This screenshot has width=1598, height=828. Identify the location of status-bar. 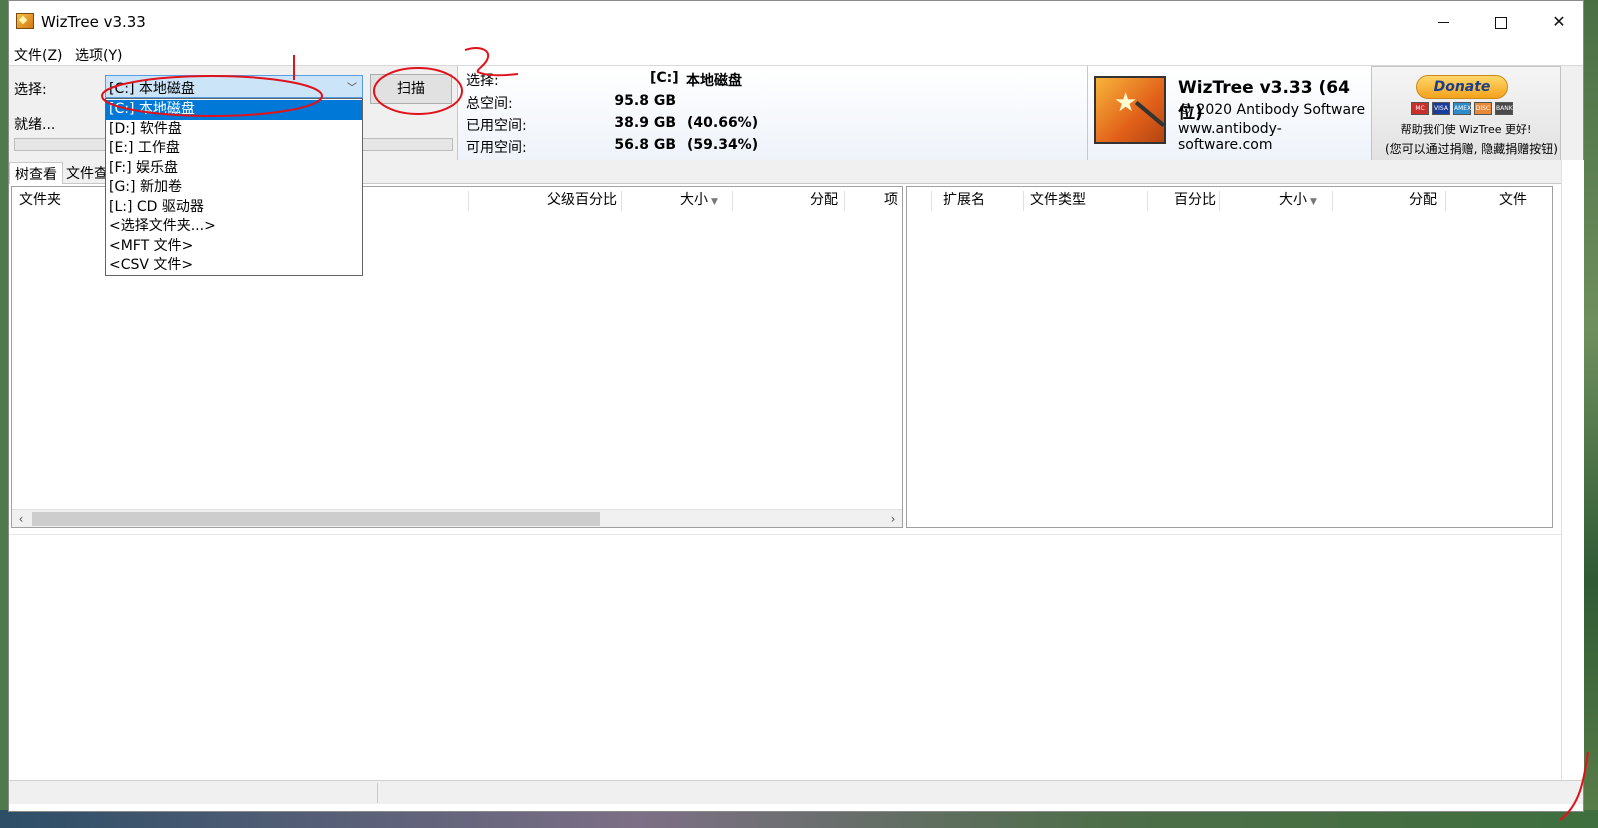
(796, 792).